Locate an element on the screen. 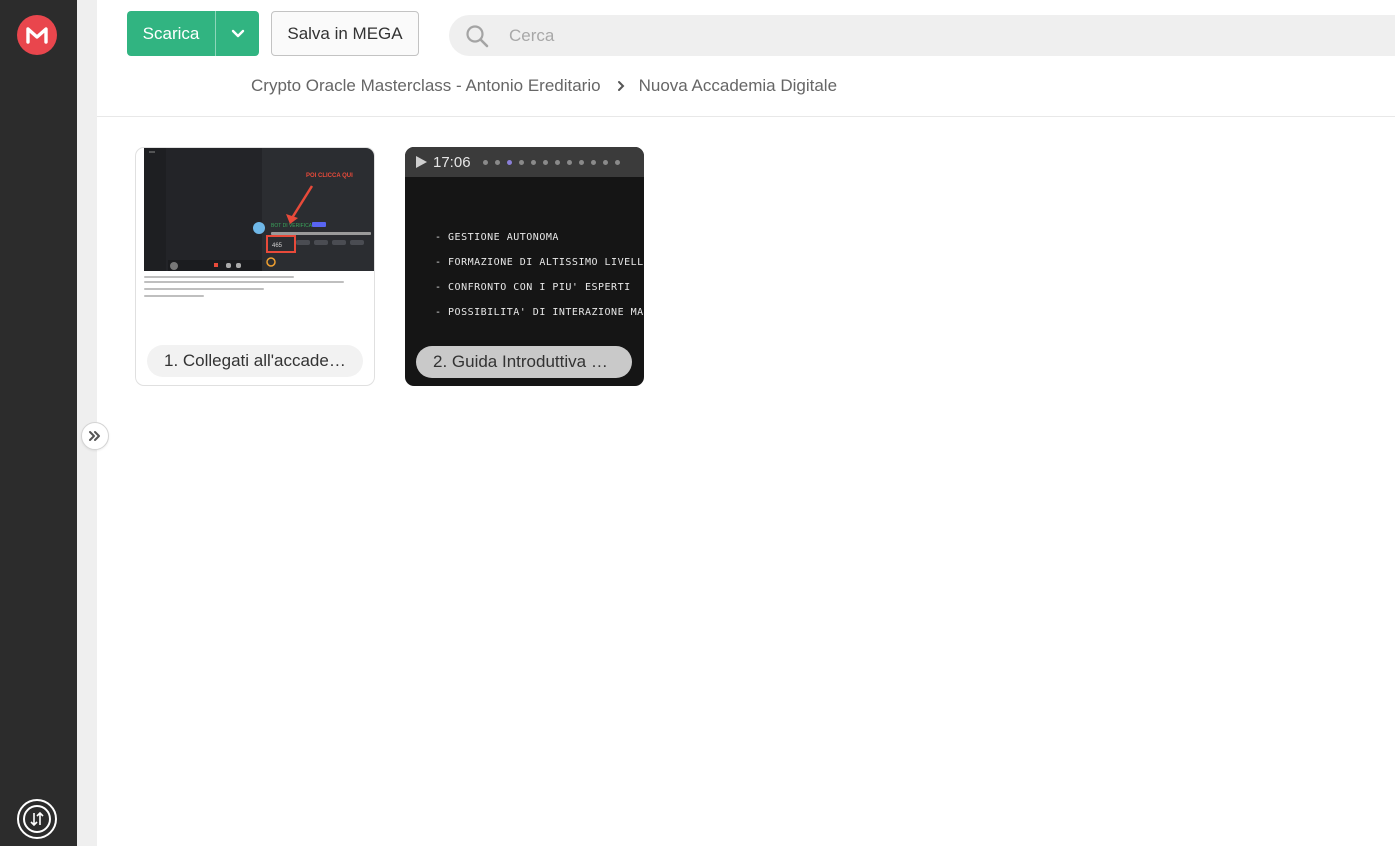  chevron-down-icon is located at coordinates (237, 33).